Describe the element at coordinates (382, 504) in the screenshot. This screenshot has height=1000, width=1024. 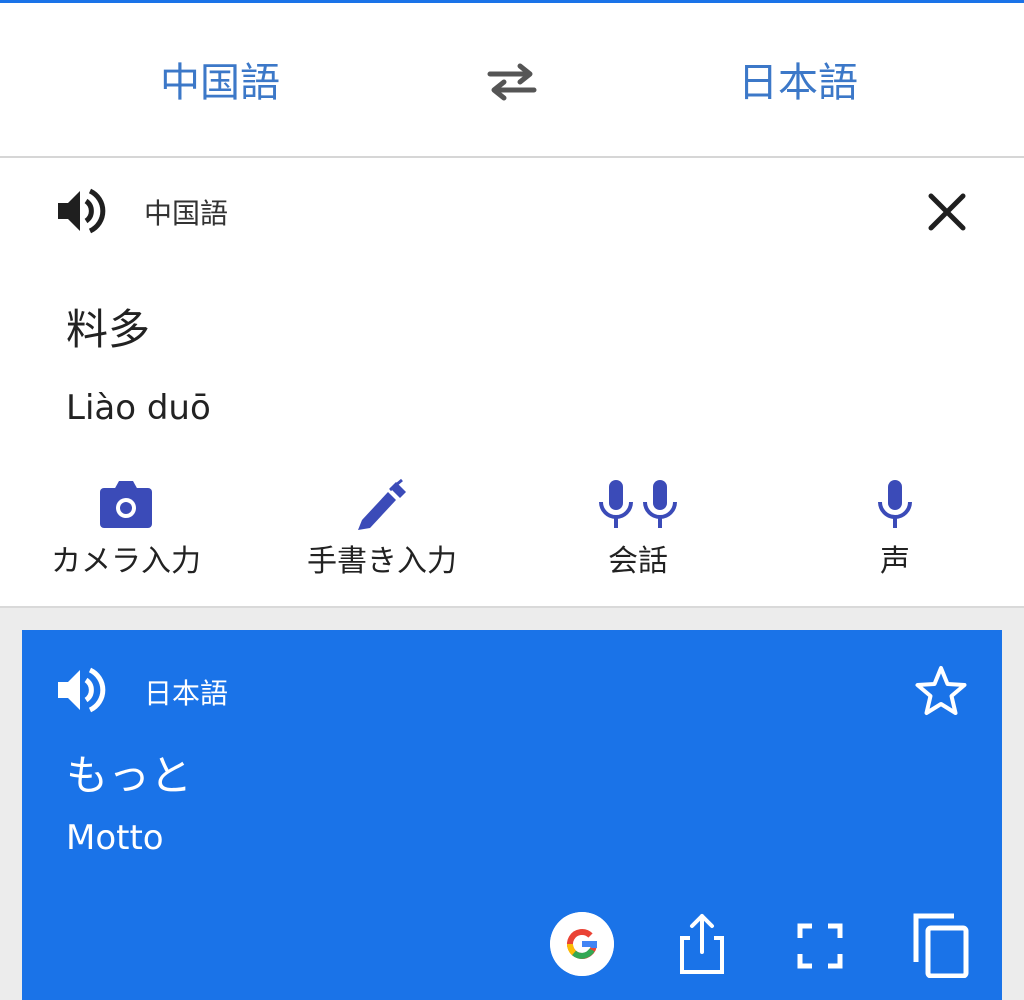
I see `pen-icon` at that location.